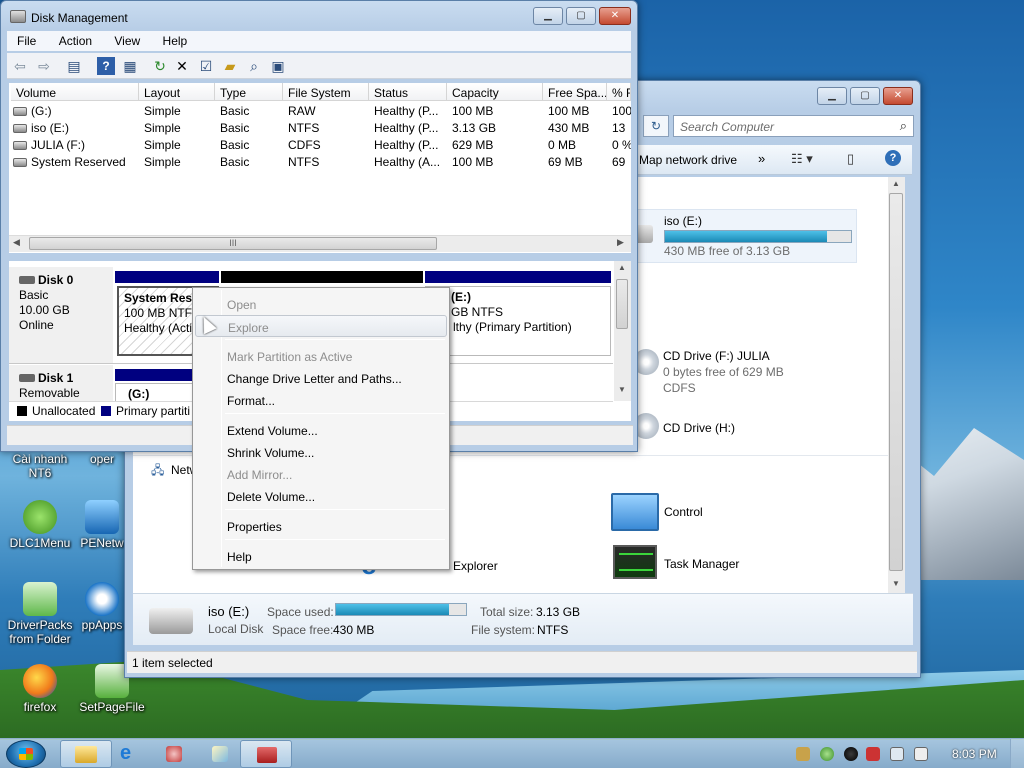 This screenshot has height=768, width=1024. What do you see at coordinates (230, 66) in the screenshot?
I see `open-folder-icon: ▰` at bounding box center [230, 66].